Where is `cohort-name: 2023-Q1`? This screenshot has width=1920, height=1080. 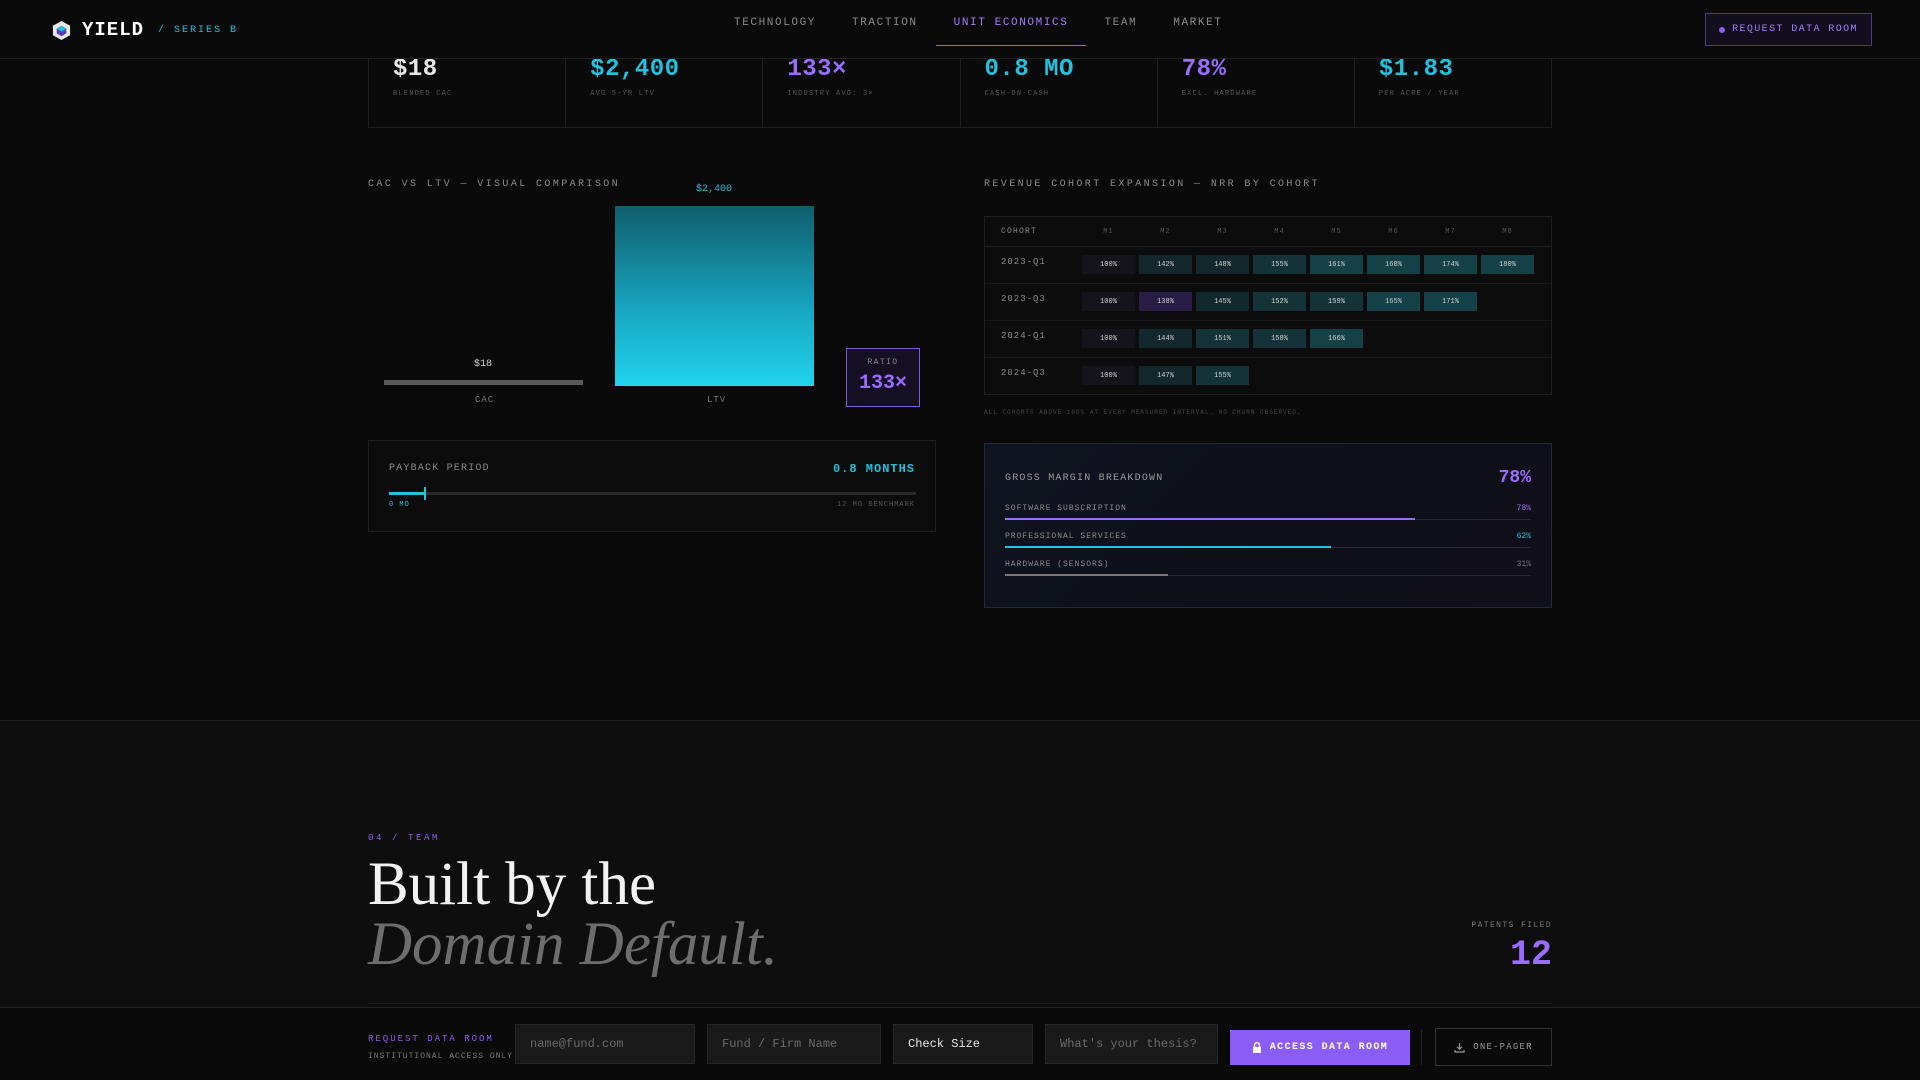 cohort-name: 2023-Q1 is located at coordinates (1023, 262).